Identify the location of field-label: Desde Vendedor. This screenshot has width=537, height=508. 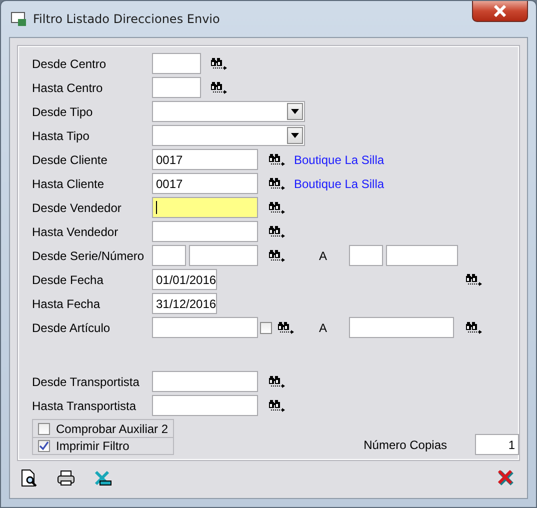
(77, 207).